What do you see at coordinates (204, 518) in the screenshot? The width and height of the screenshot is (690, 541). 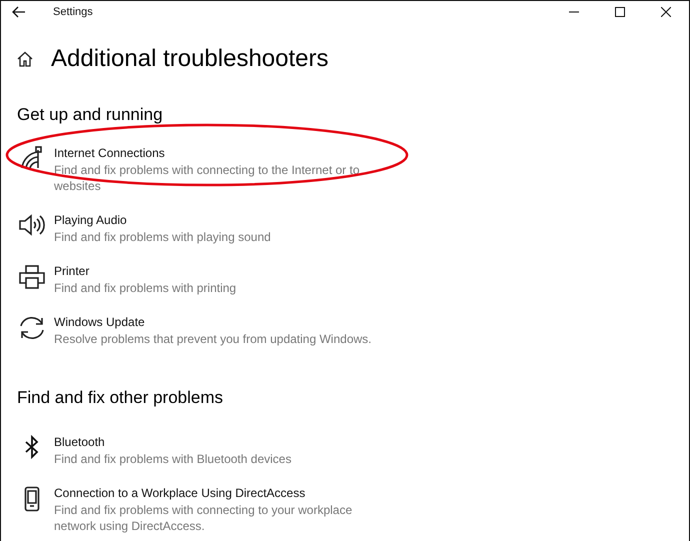 I see `troubleshooter-description: Find and fix problems with connecting to your workplace network using DirectAccess.` at bounding box center [204, 518].